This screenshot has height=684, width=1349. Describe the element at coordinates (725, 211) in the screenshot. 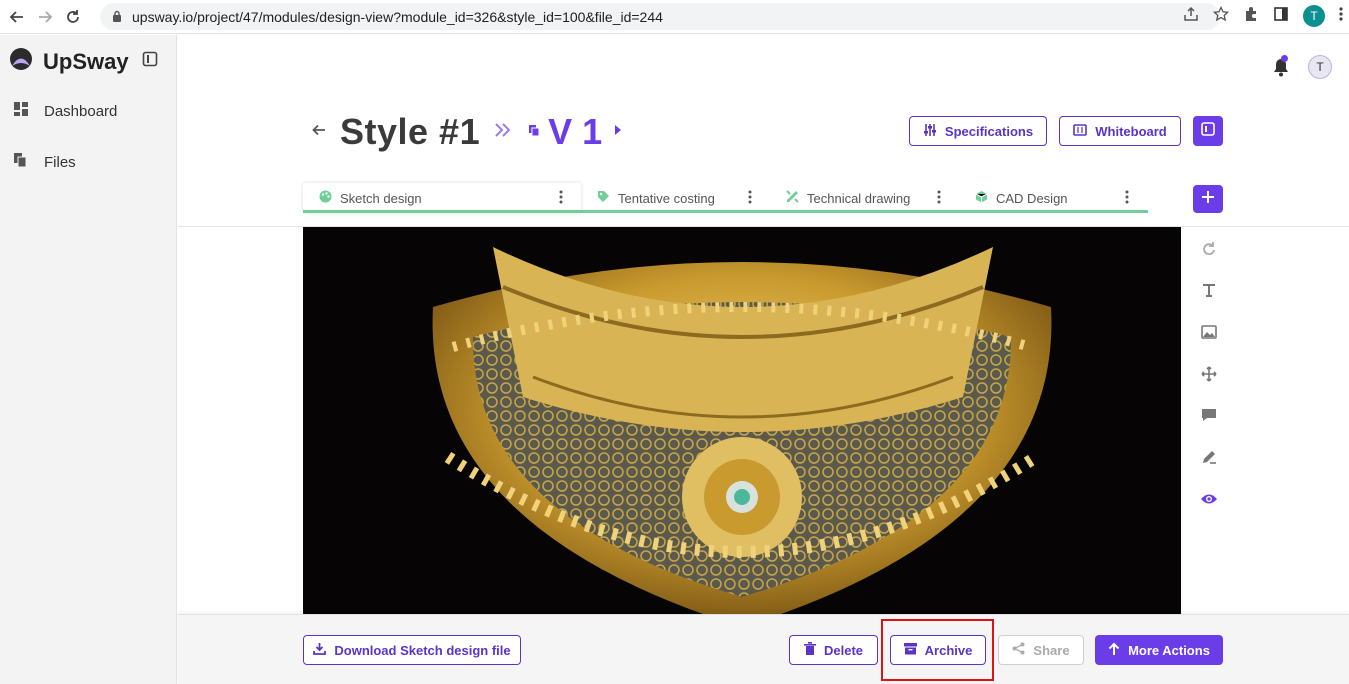

I see `tab-underline` at that location.